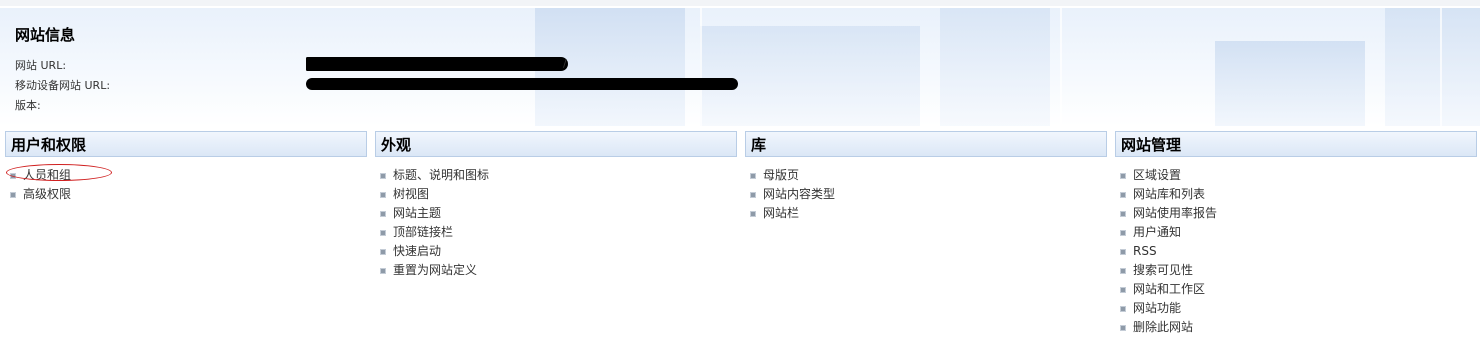 Image resolution: width=1480 pixels, height=351 pixels. What do you see at coordinates (1157, 175) in the screenshot?
I see `link-label: 区域设置` at bounding box center [1157, 175].